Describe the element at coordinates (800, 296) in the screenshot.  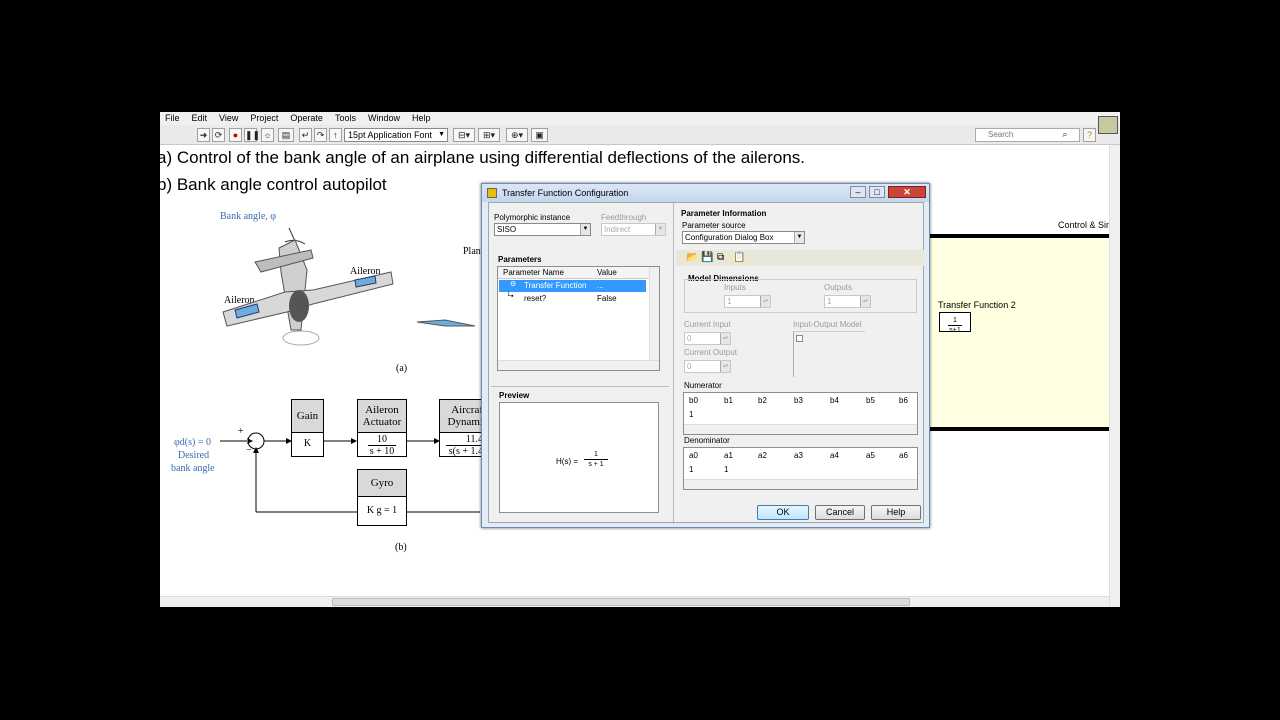
I see `model-dims-group` at that location.